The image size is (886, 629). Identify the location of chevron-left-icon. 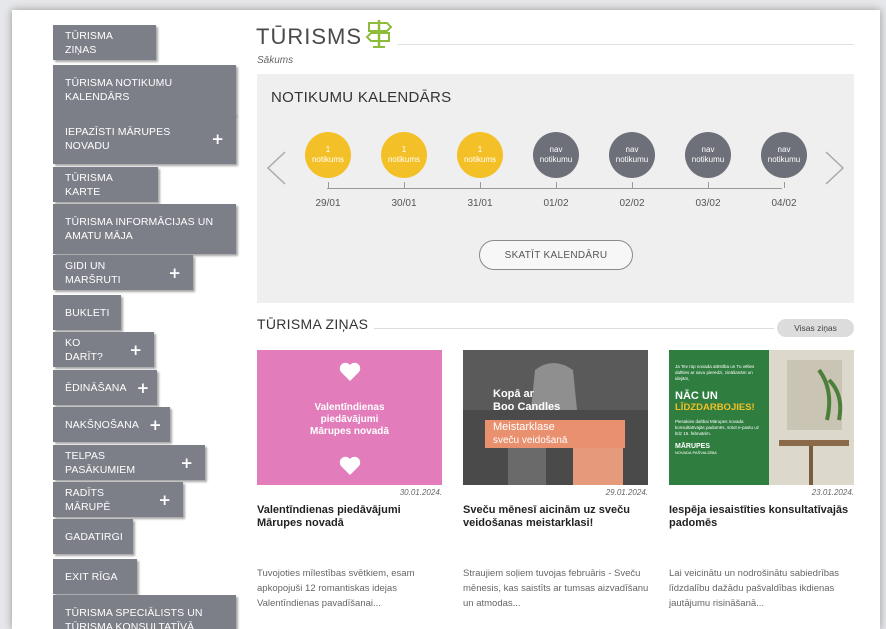
(276, 168).